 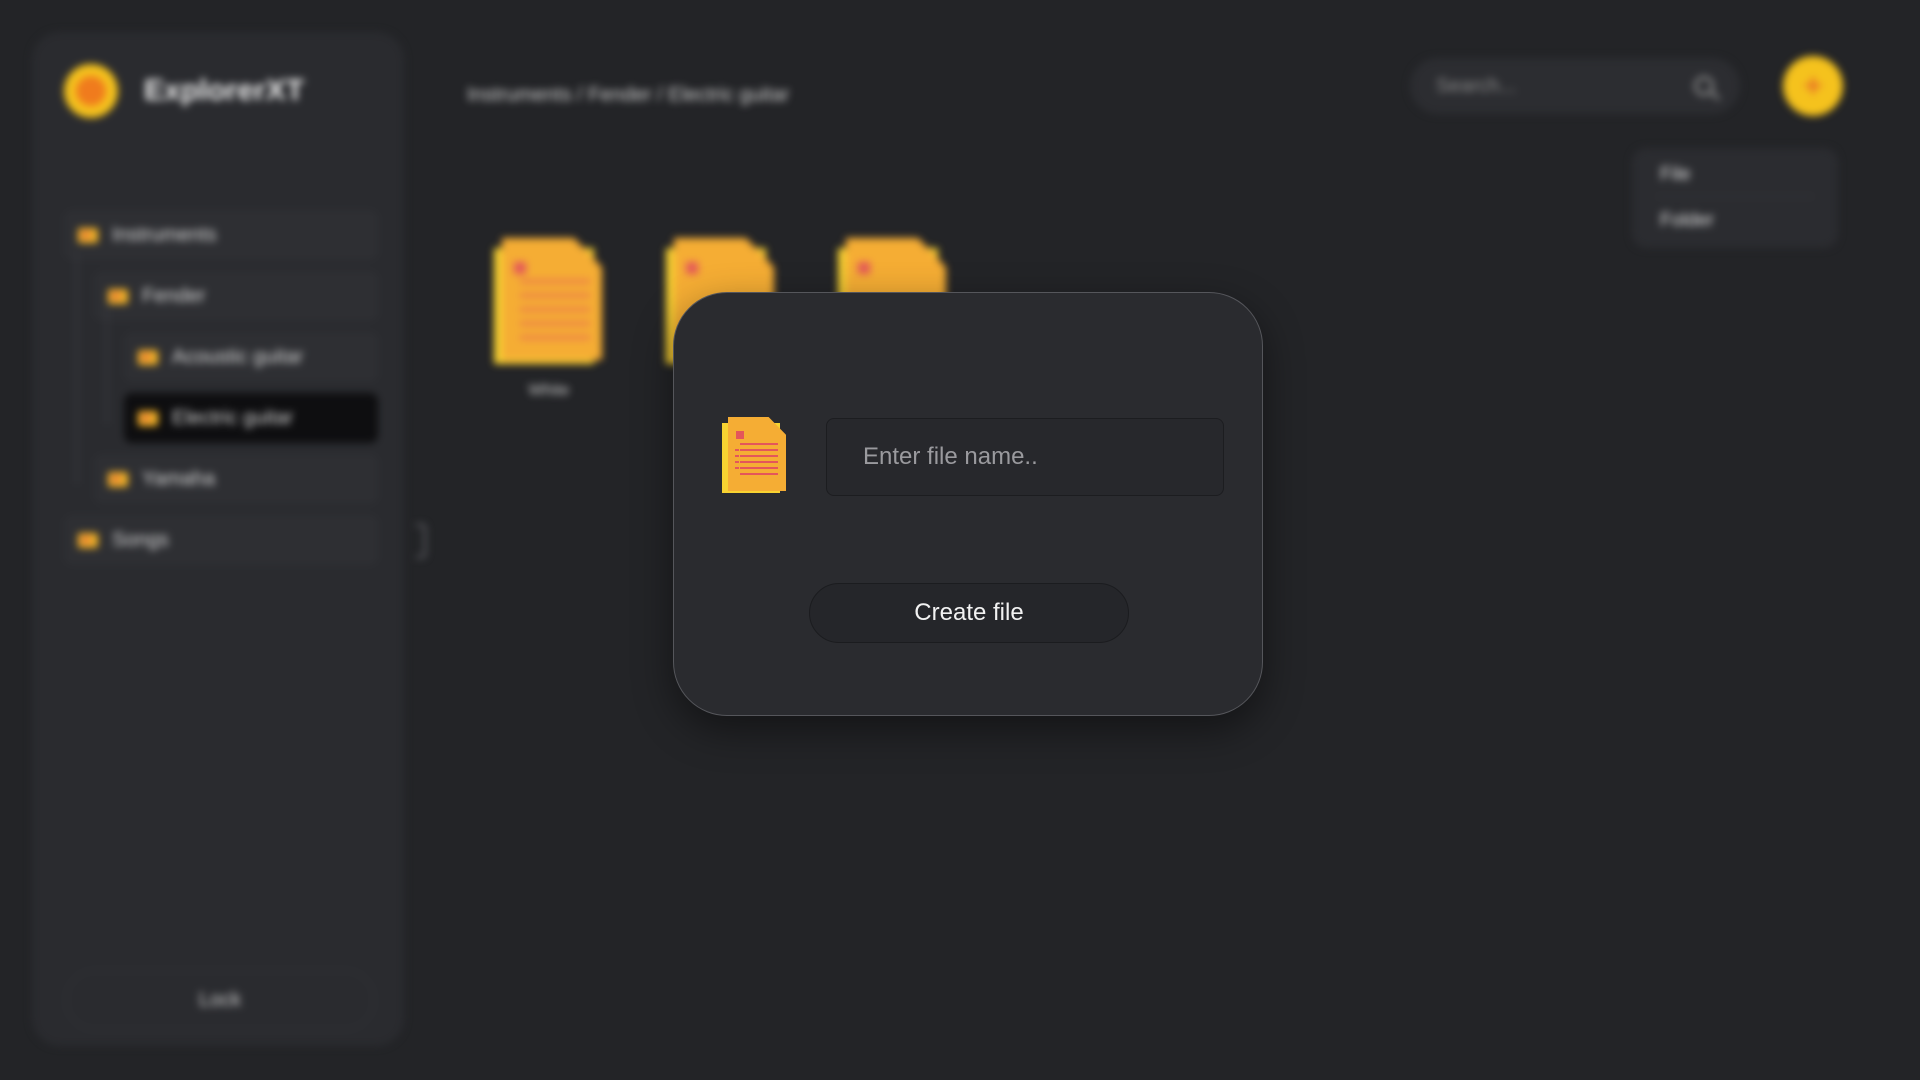 What do you see at coordinates (421, 541) in the screenshot?
I see `sidebar-collapse-handle` at bounding box center [421, 541].